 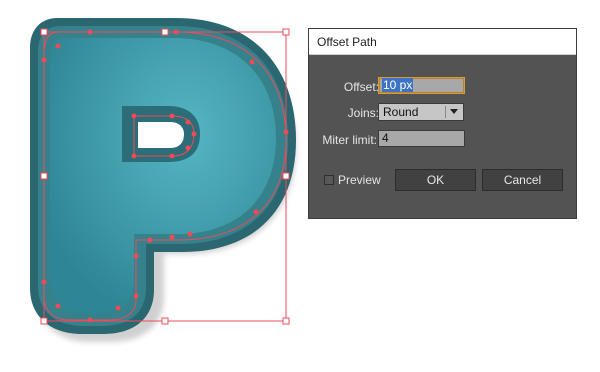 What do you see at coordinates (454, 111) in the screenshot?
I see `chevron-down-icon` at bounding box center [454, 111].